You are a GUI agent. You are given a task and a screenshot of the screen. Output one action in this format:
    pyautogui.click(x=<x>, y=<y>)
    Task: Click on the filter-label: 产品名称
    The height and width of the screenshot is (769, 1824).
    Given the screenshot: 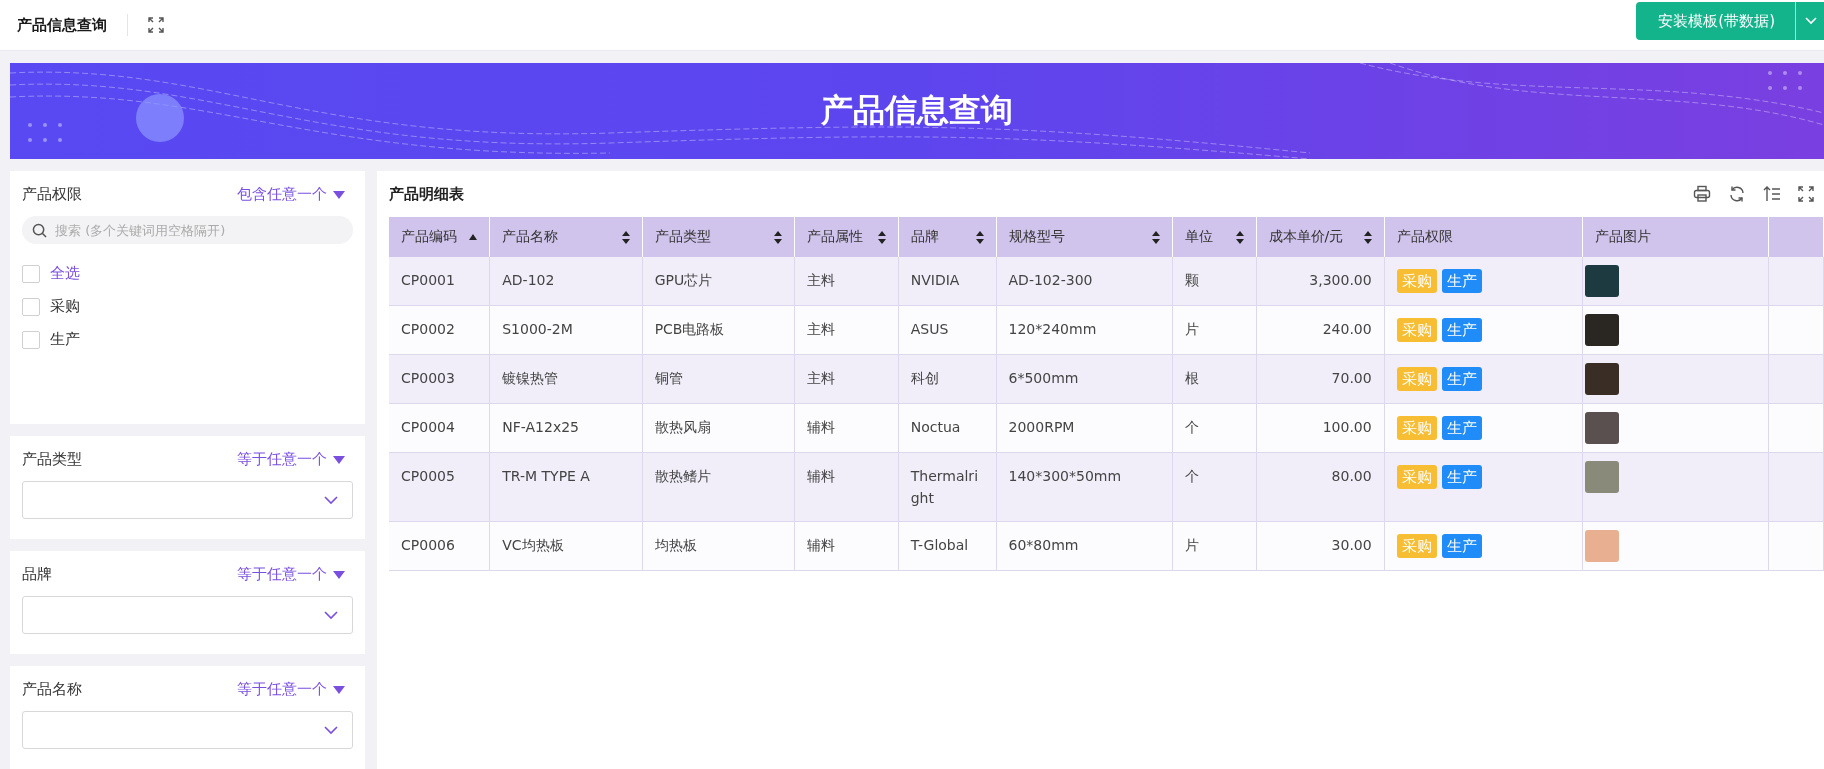 What is the action you would take?
    pyautogui.click(x=52, y=689)
    